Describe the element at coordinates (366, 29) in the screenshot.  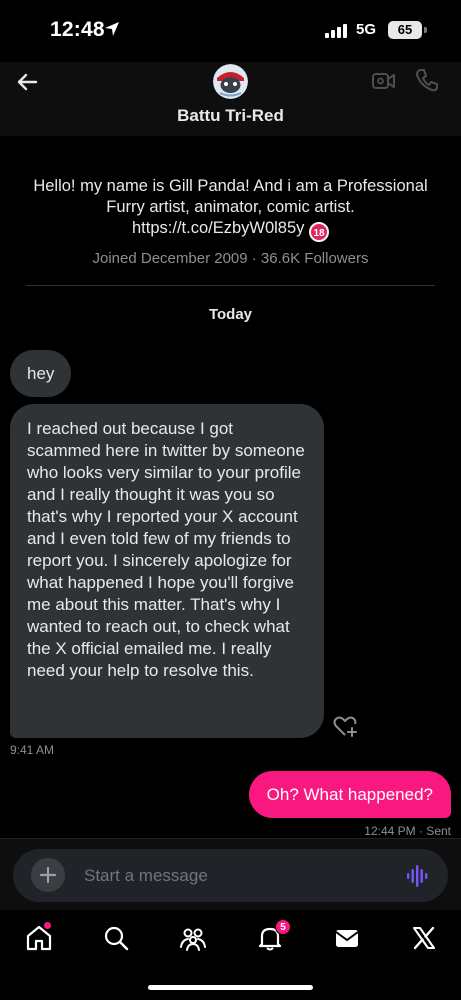
I see `network-type: 5G` at that location.